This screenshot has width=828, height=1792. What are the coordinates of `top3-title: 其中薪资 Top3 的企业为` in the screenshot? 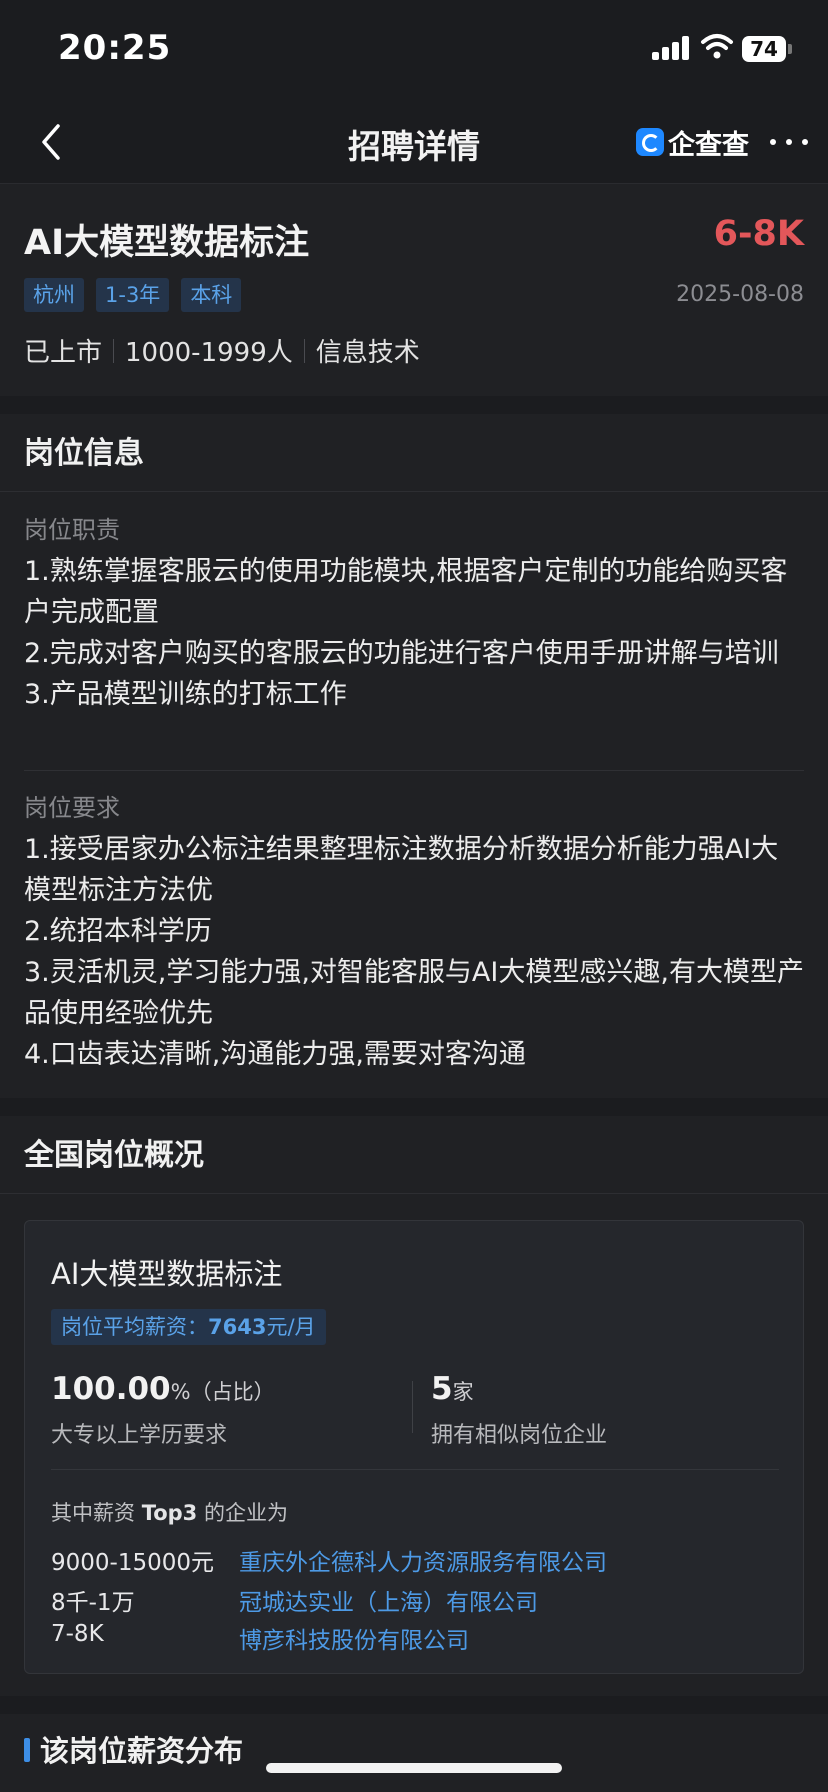 It's located at (169, 1512).